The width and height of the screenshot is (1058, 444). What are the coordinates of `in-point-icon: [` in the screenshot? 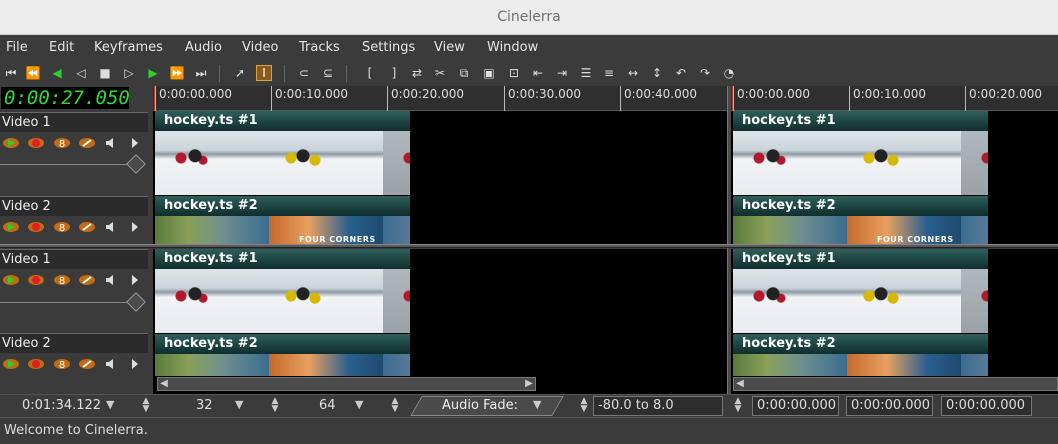 It's located at (370, 73).